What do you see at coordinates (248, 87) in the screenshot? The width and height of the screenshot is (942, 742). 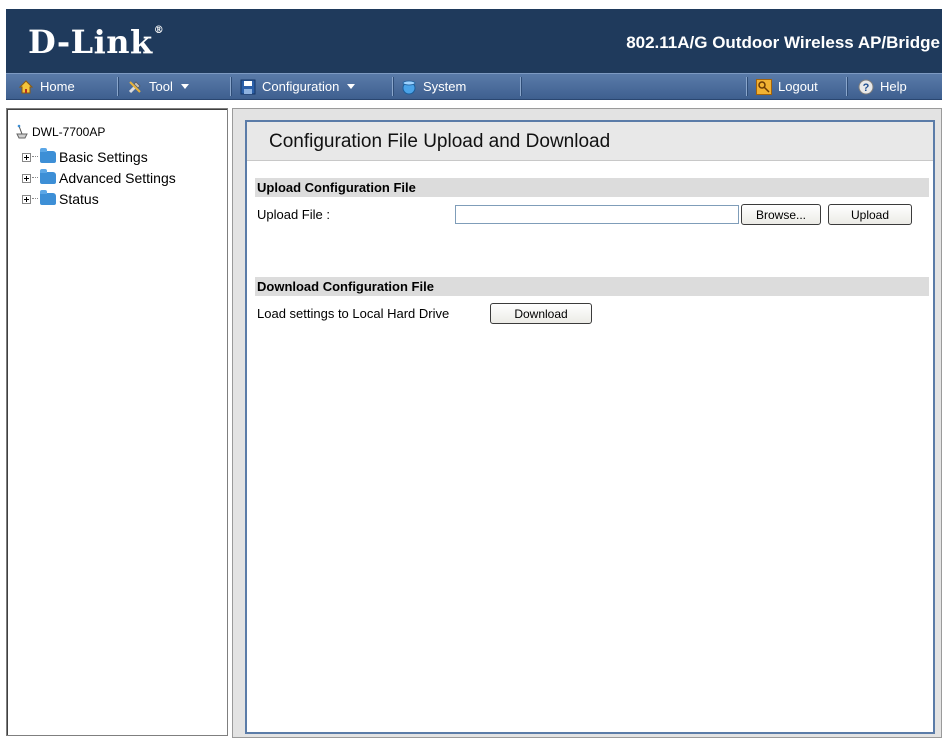 I see `floppy-disk-icon` at bounding box center [248, 87].